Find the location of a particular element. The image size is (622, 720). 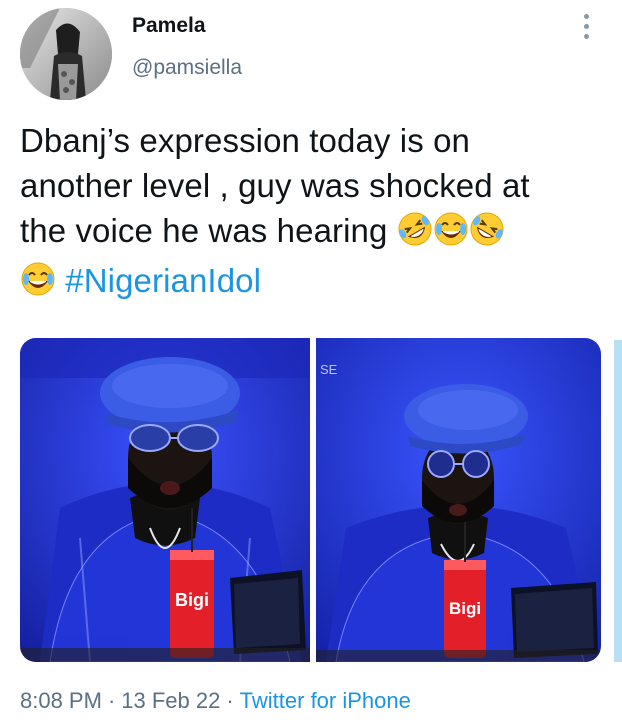

profile-photo is located at coordinates (66, 54).